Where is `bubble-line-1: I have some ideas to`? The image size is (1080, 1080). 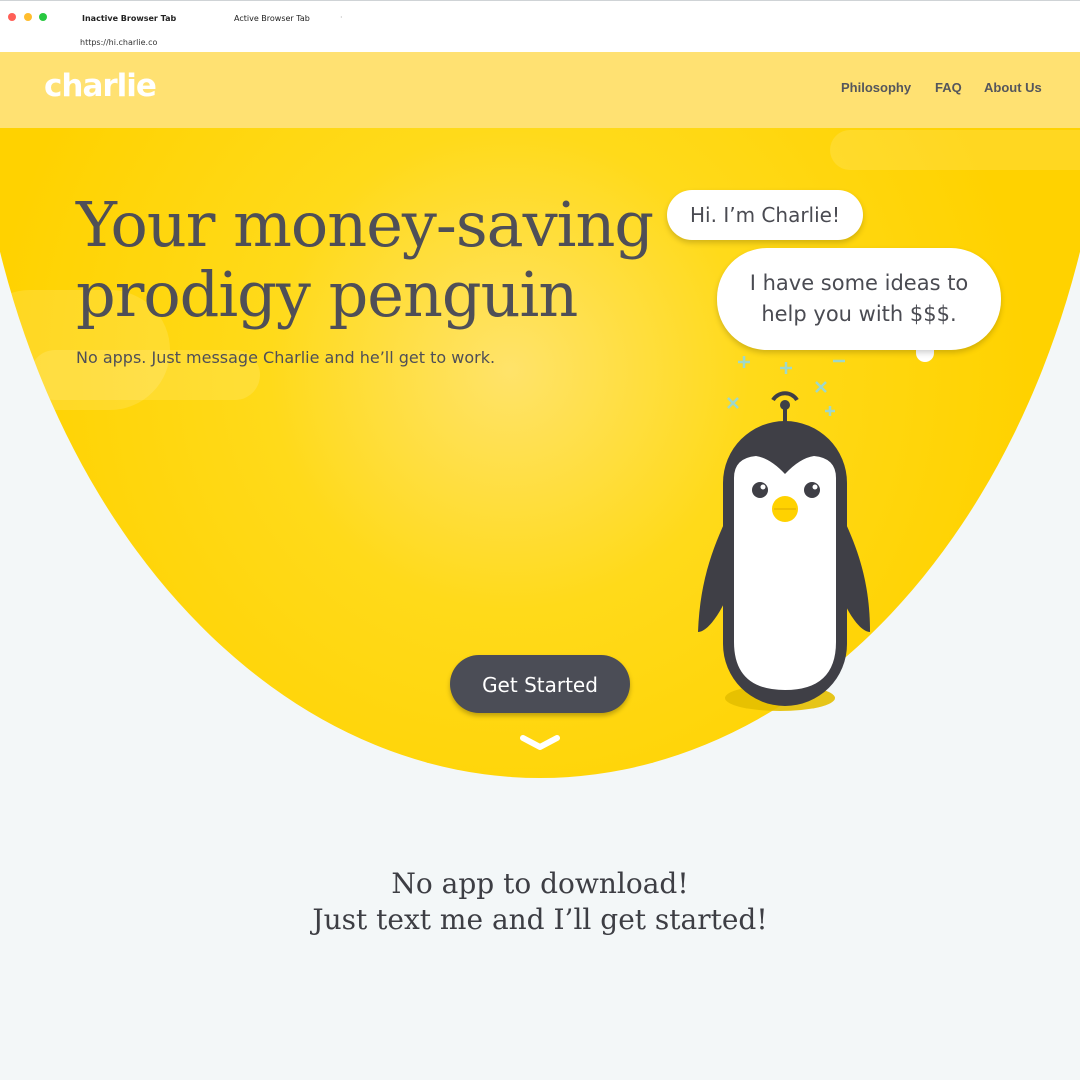 bubble-line-1: I have some ideas to is located at coordinates (859, 283).